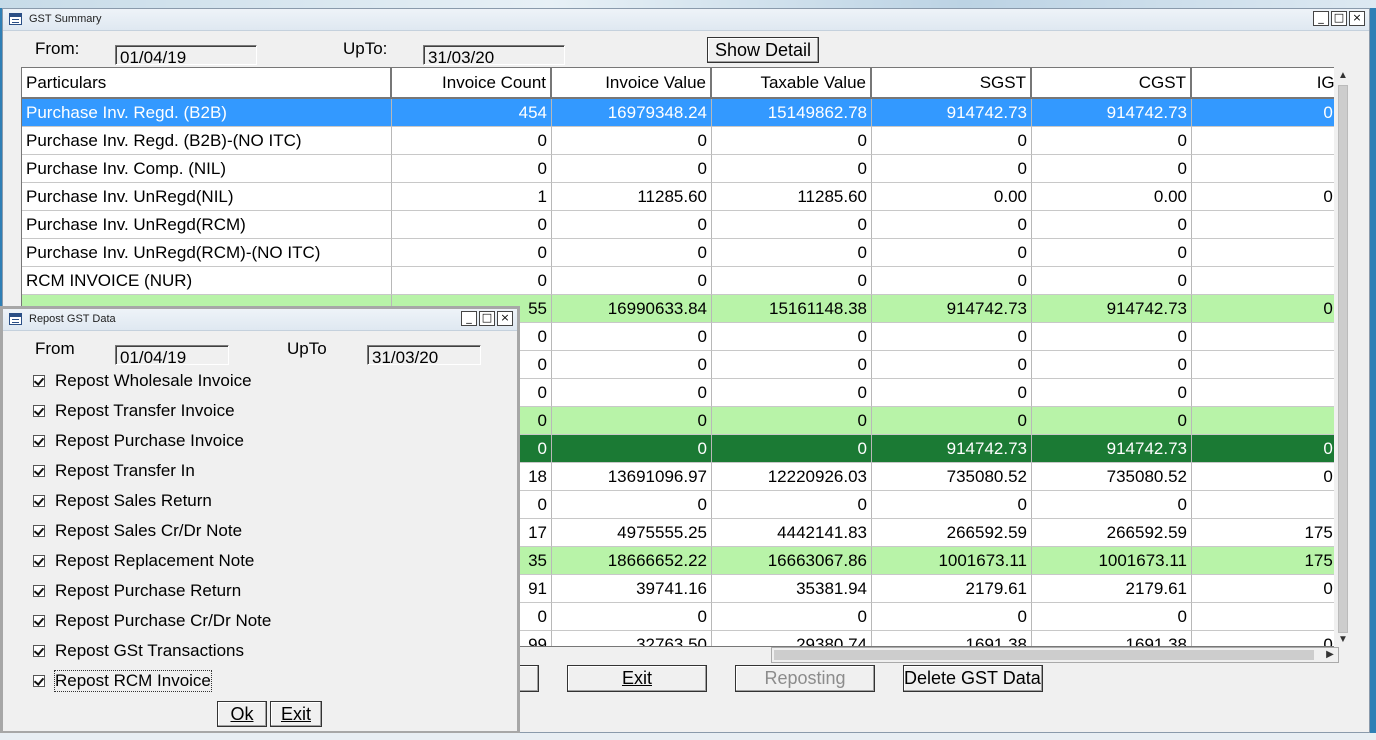 The height and width of the screenshot is (740, 1376). What do you see at coordinates (1112, 83) in the screenshot?
I see `column-header: CGST` at bounding box center [1112, 83].